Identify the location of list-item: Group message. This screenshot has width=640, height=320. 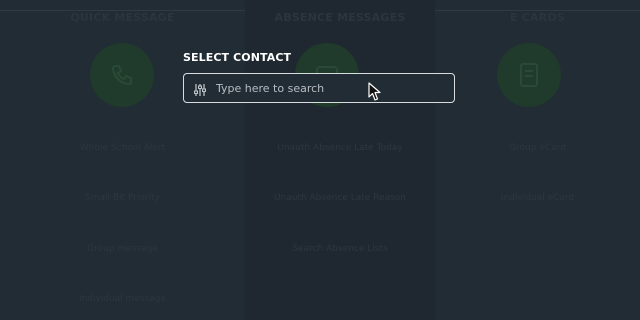
(122, 249).